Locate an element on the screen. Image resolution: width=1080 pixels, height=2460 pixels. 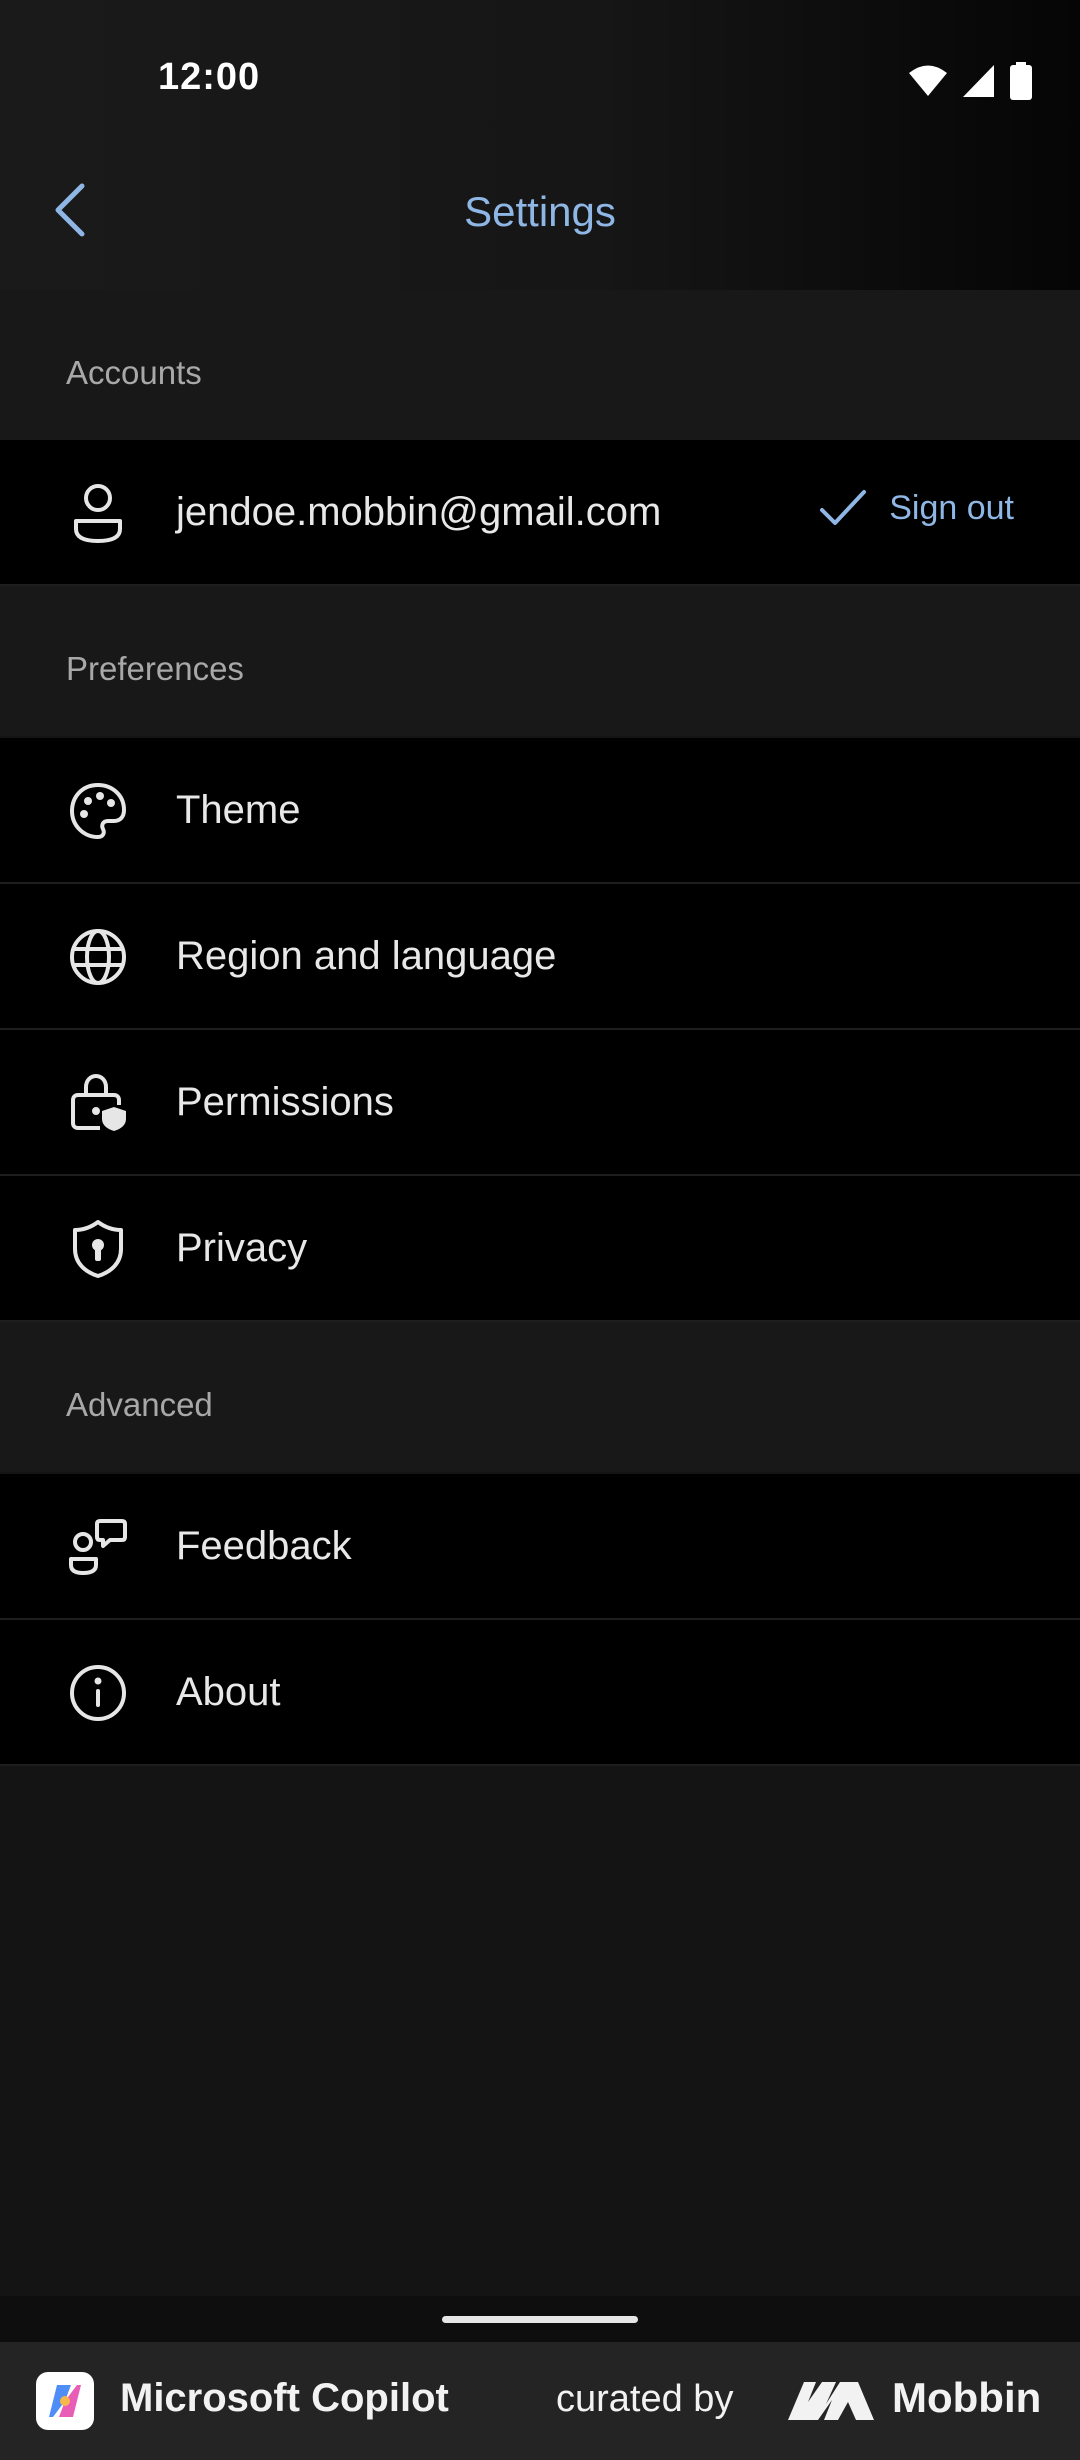
app-bar: Settings is located at coordinates (540, 210).